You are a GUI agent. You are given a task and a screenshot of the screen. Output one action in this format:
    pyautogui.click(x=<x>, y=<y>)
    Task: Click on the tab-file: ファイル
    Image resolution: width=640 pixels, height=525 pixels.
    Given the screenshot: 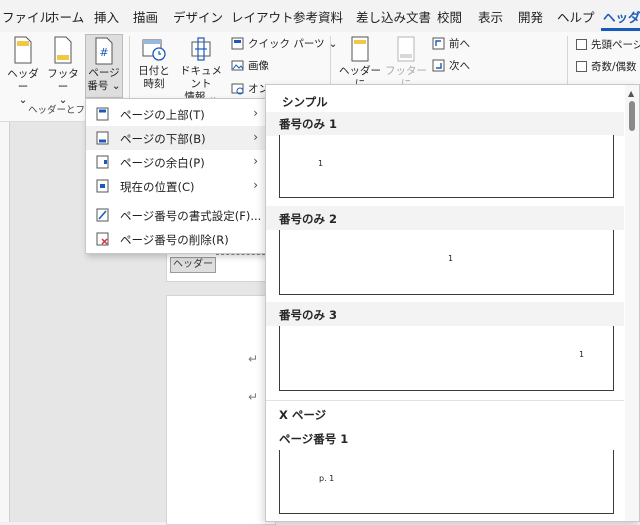 What is the action you would take?
    pyautogui.click(x=27, y=16)
    